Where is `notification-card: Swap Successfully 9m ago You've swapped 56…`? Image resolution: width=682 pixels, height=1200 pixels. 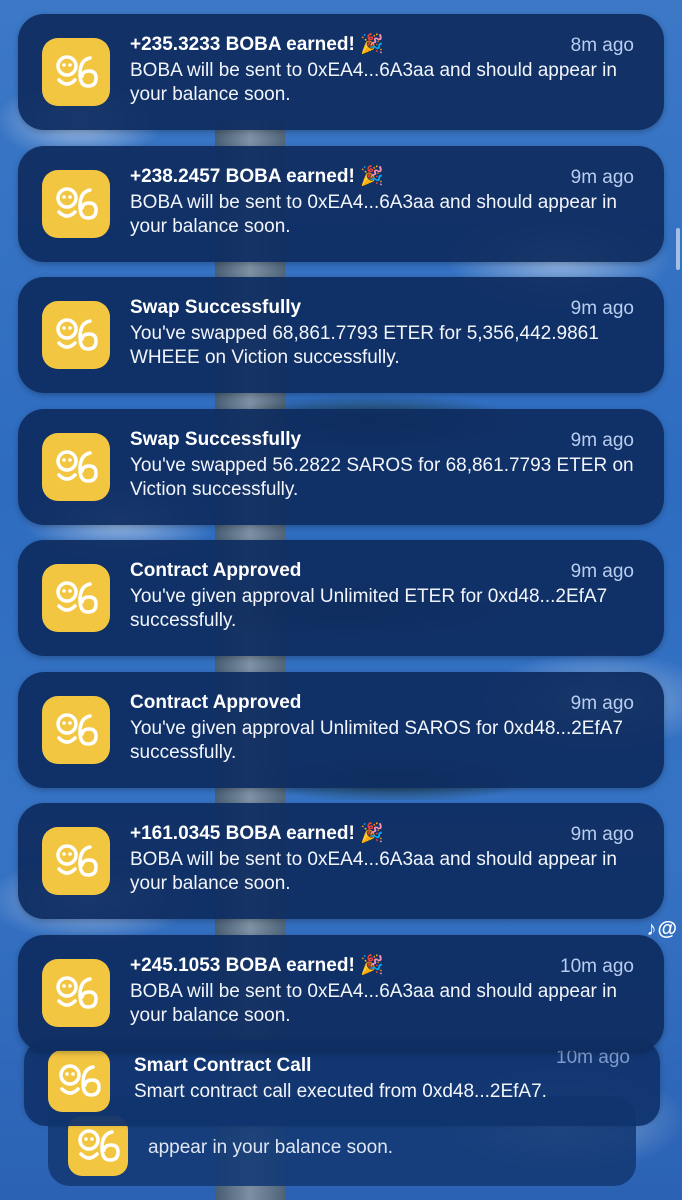
notification-card: Swap Successfully 9m ago You've swapped 56… is located at coordinates (341, 467).